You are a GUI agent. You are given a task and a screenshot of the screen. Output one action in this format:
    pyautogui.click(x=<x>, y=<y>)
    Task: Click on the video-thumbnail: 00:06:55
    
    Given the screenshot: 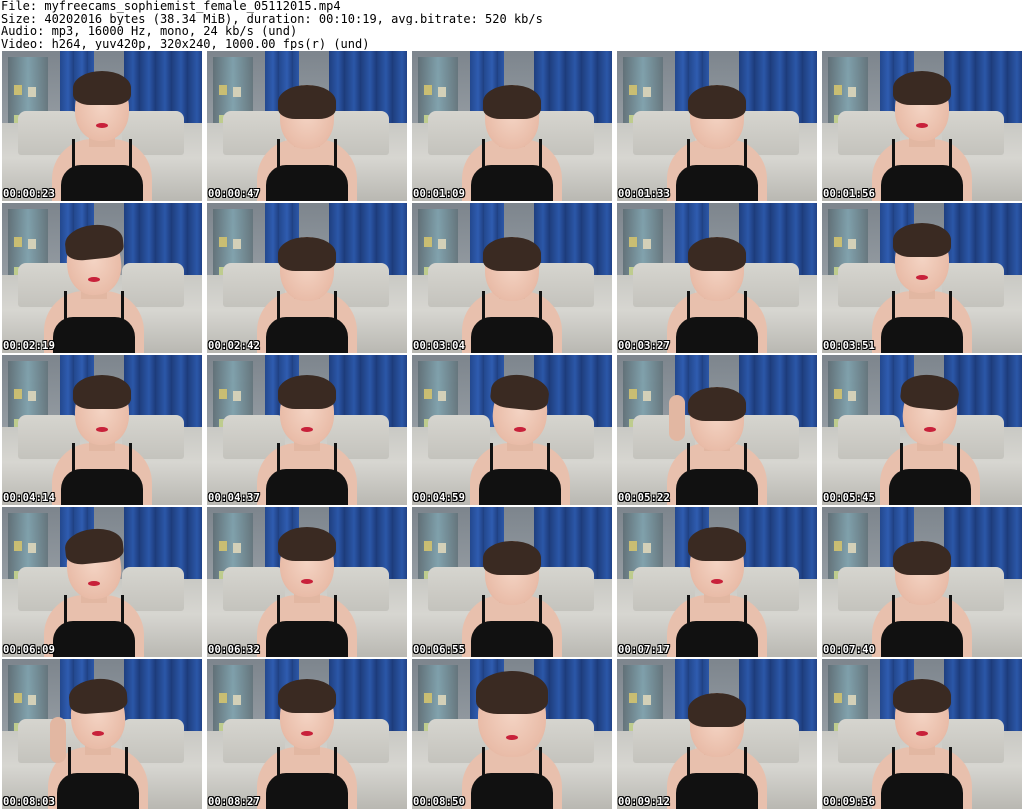 What is the action you would take?
    pyautogui.click(x=512, y=582)
    